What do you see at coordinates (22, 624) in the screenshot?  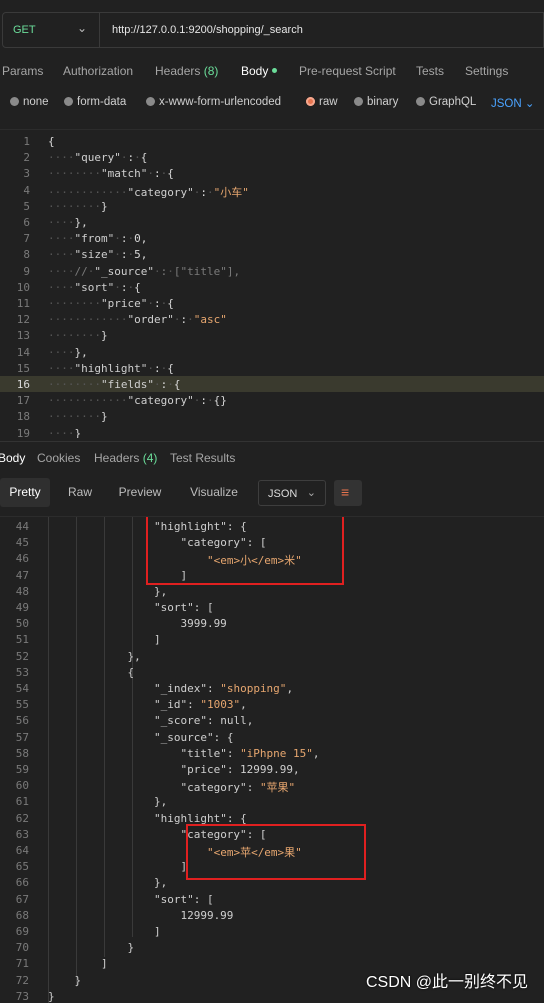 I see `line-number: 50` at bounding box center [22, 624].